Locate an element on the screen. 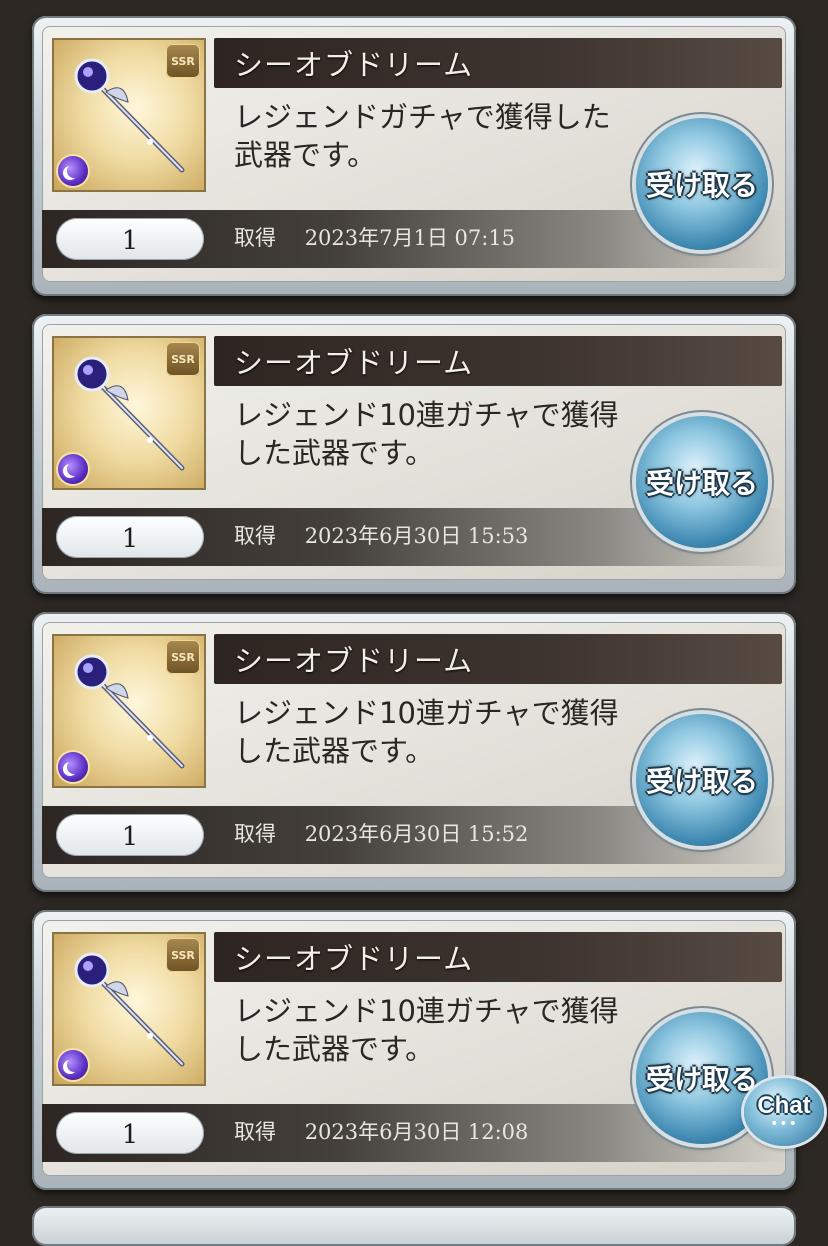  acquired-date: 2023年7月1日 07:15 is located at coordinates (410, 238).